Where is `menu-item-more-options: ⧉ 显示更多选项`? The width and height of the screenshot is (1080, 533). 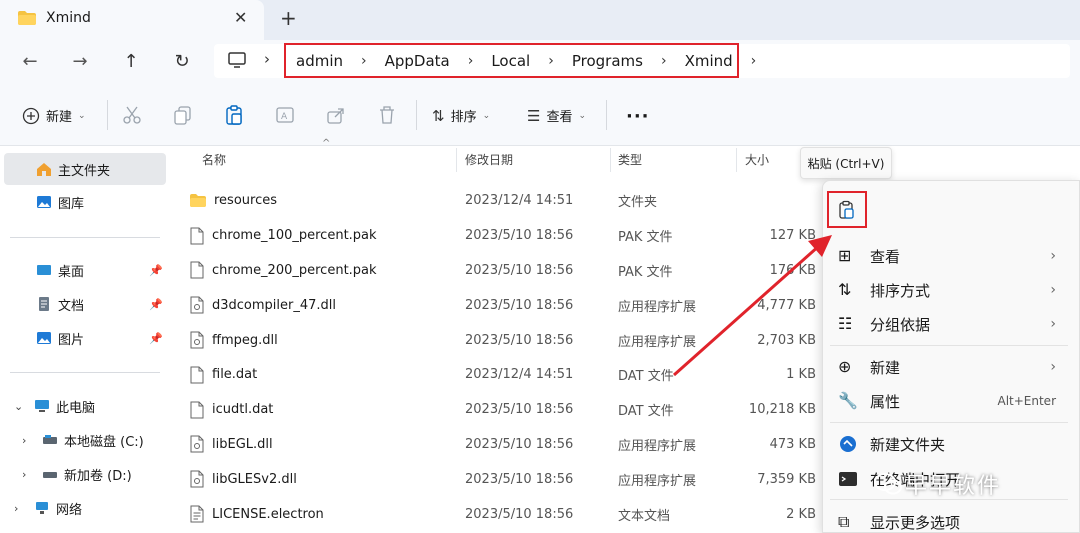
menu-item-more-options: ⧉ 显示更多选项 is located at coordinates (949, 519).